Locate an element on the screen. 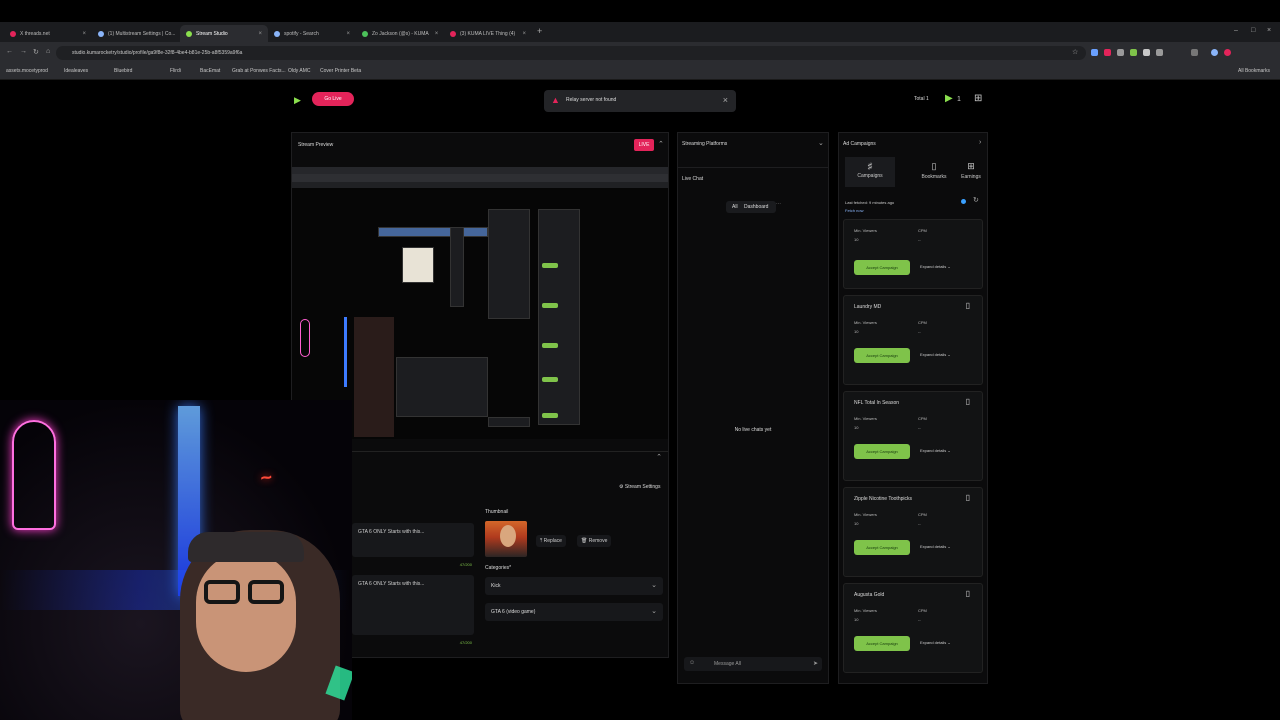 The width and height of the screenshot is (1280, 720). browser-tab: Zo Jackson (@s) - KUMA × is located at coordinates (400, 33).